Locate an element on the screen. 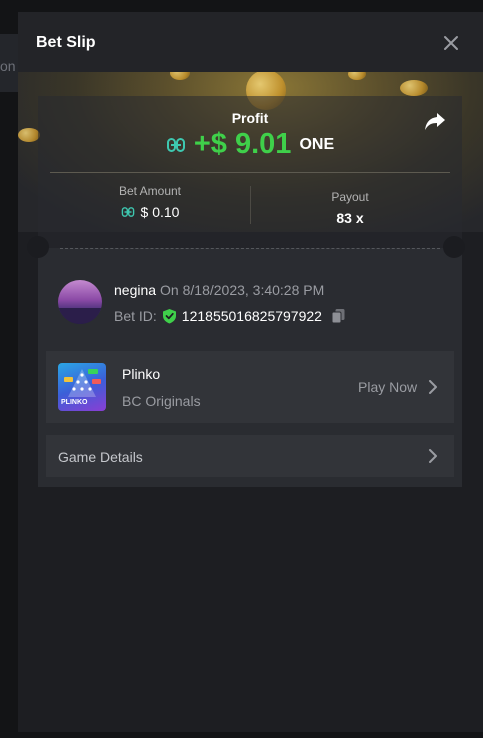 The height and width of the screenshot is (738, 483). game-thumbnail-label: PLINKO is located at coordinates (74, 402).